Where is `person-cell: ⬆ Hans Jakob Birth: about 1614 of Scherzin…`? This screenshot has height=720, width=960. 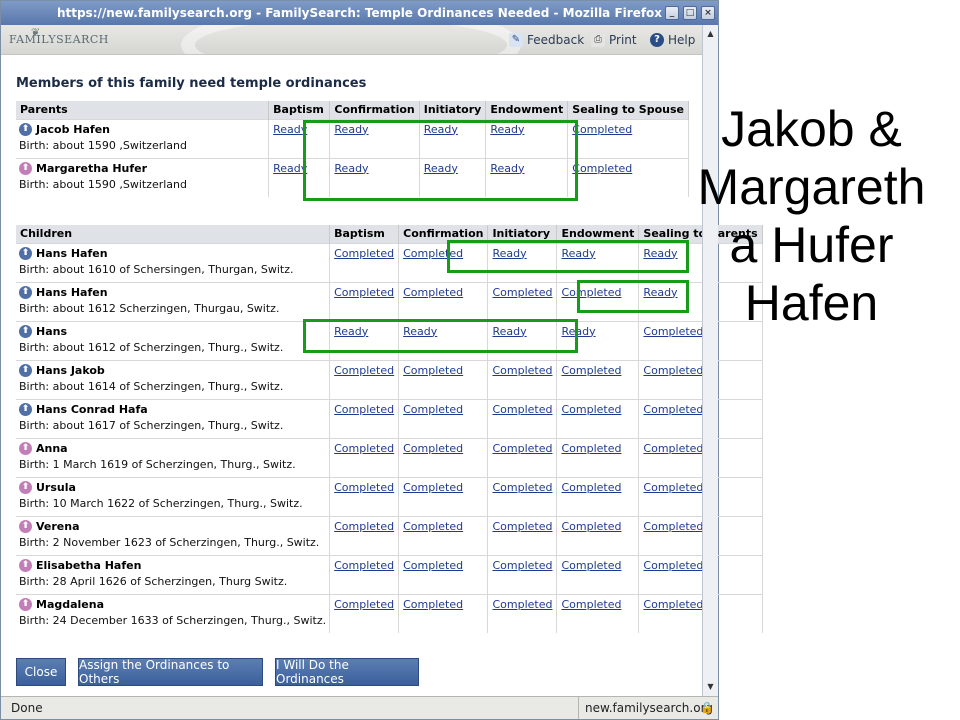
person-cell: ⬆ Hans Jakob Birth: about 1614 of Scherzin… is located at coordinates (173, 379).